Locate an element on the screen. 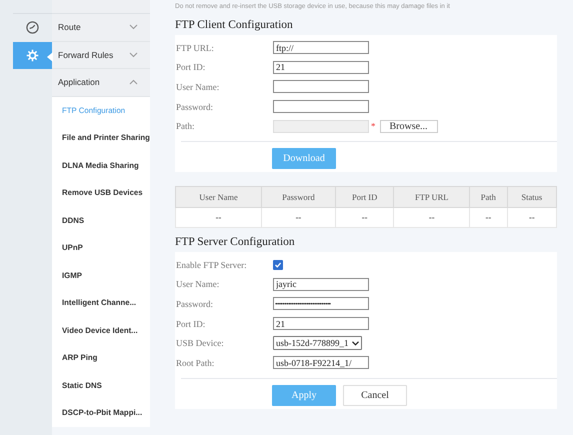 The height and width of the screenshot is (435, 573). field-label: Enable FTP Server: is located at coordinates (212, 265).